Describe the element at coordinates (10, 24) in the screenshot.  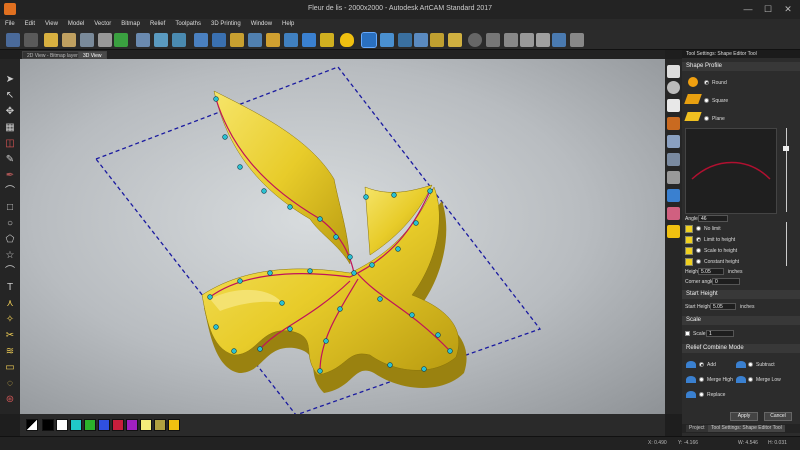
I see `menu-file: File` at that location.